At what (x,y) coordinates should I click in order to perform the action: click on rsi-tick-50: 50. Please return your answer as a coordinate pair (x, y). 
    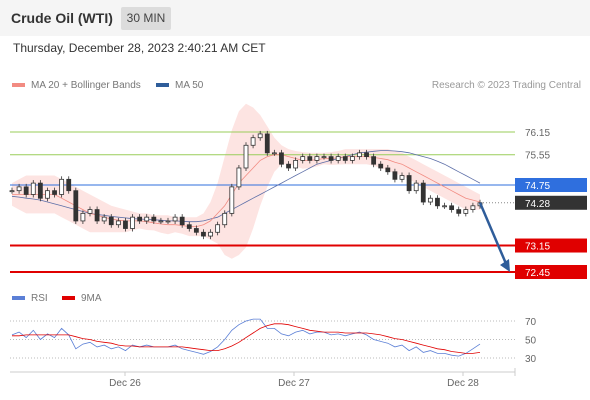
    Looking at the image, I should click on (531, 341).